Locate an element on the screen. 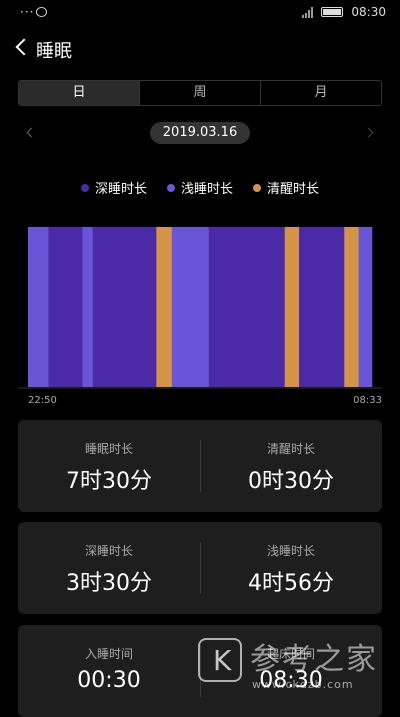  legend-item-deep: 深睡时长 is located at coordinates (113, 187).